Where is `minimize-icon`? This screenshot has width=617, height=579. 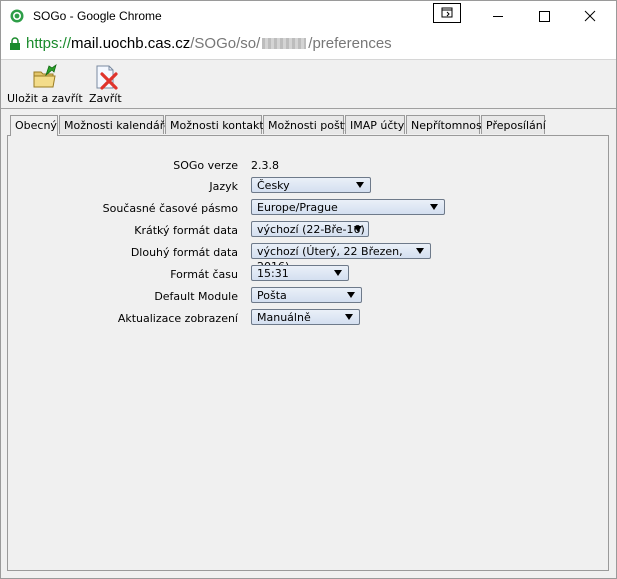
minimize-icon is located at coordinates (498, 16).